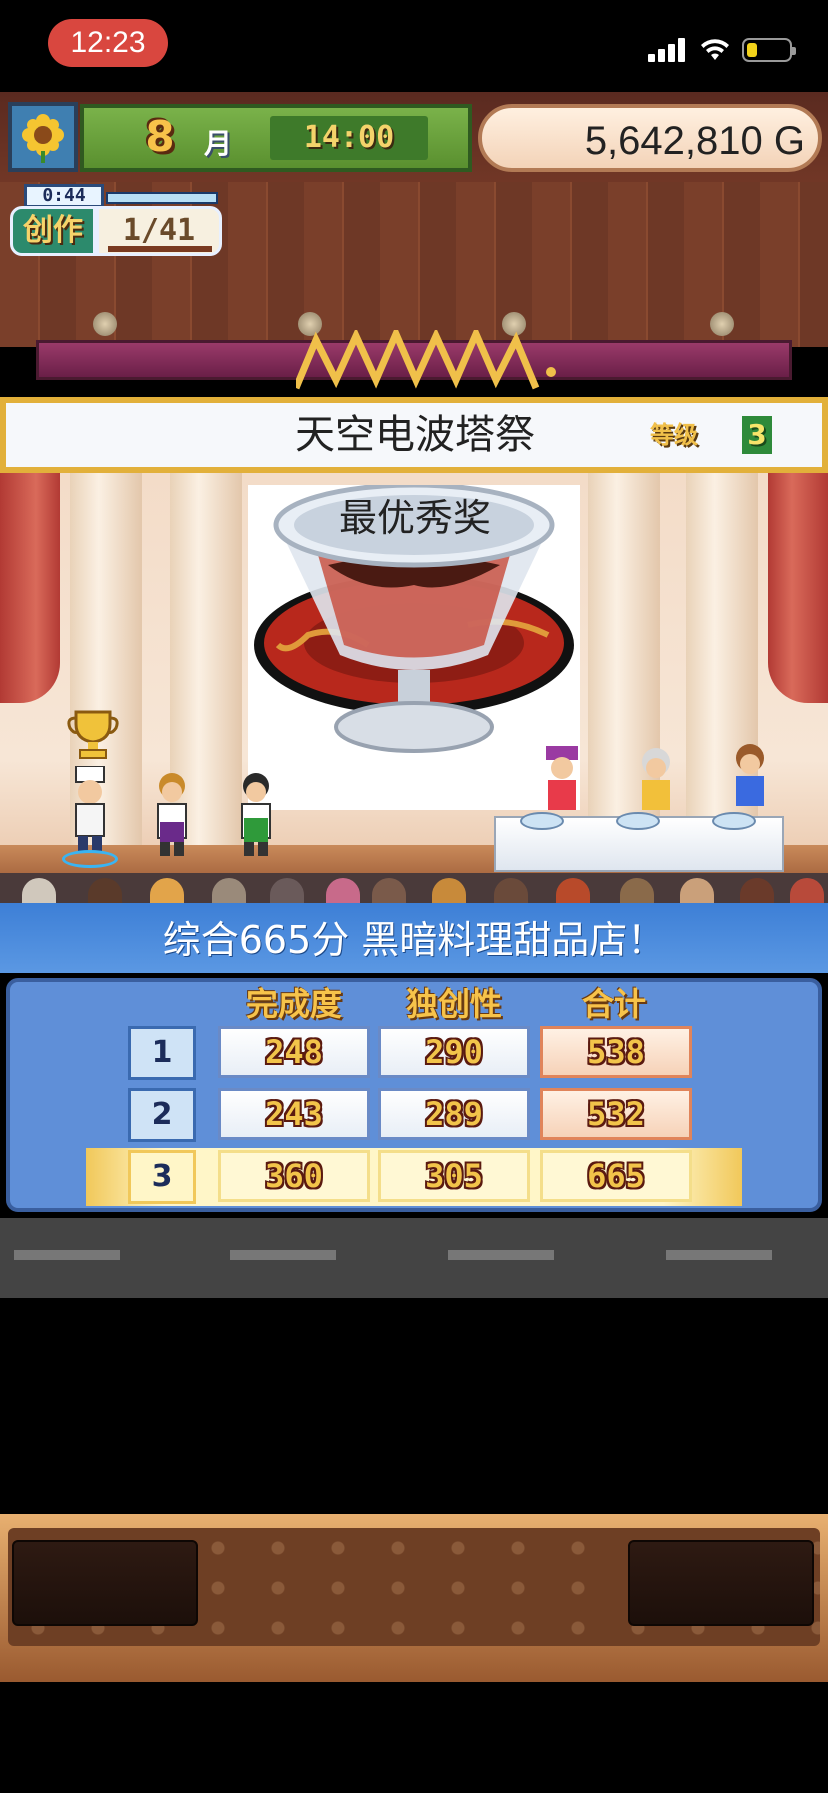  I want to click on gold-crown-decoration, so click(424, 357).